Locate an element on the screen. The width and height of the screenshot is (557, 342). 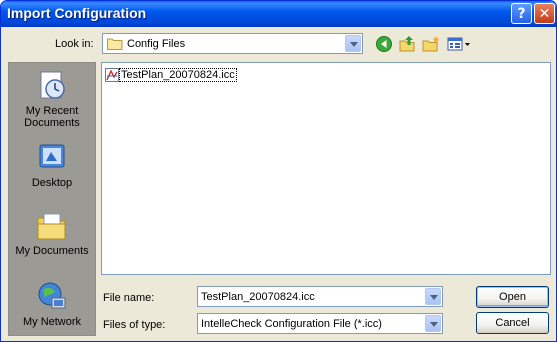
file-type-value: IntelleCheck Configuration File (*.icc) is located at coordinates (291, 324).